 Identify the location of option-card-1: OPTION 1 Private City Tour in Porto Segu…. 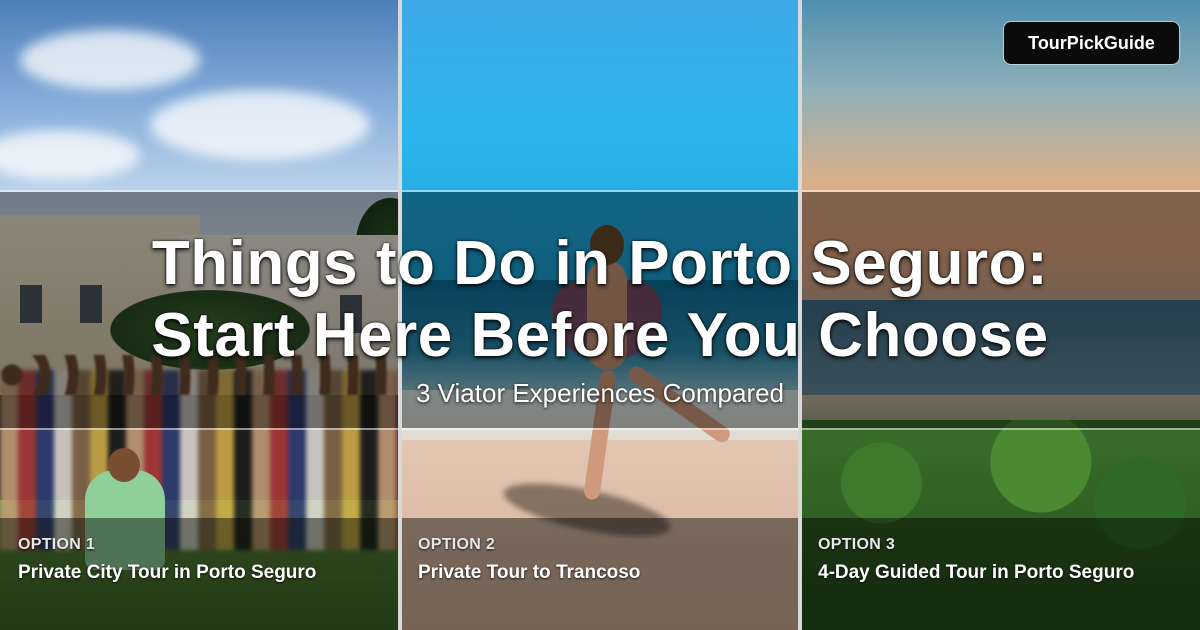
(199, 574).